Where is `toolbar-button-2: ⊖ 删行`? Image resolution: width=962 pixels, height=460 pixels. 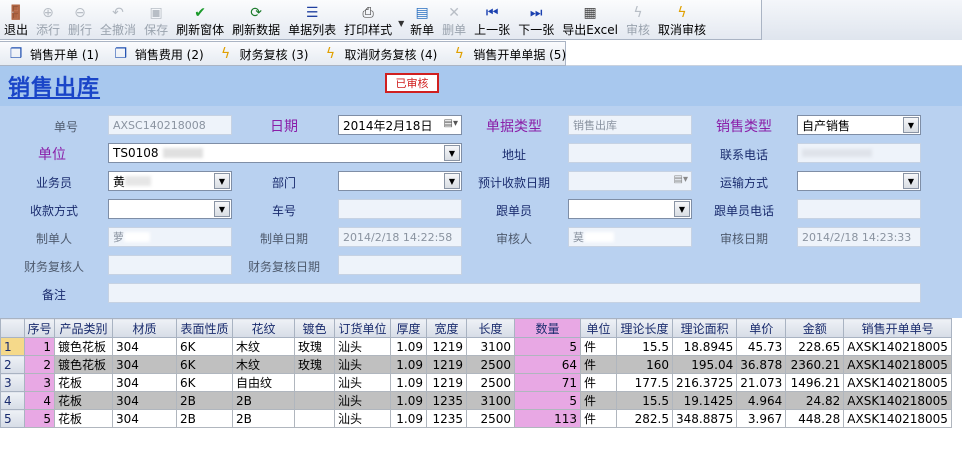
toolbar-button-2: ⊖ 删行 is located at coordinates (80, 20).